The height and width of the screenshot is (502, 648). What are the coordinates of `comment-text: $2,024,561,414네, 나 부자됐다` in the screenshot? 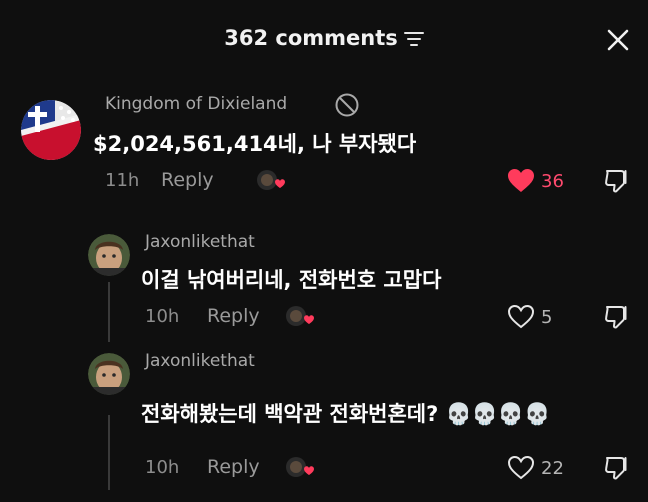 It's located at (255, 144).